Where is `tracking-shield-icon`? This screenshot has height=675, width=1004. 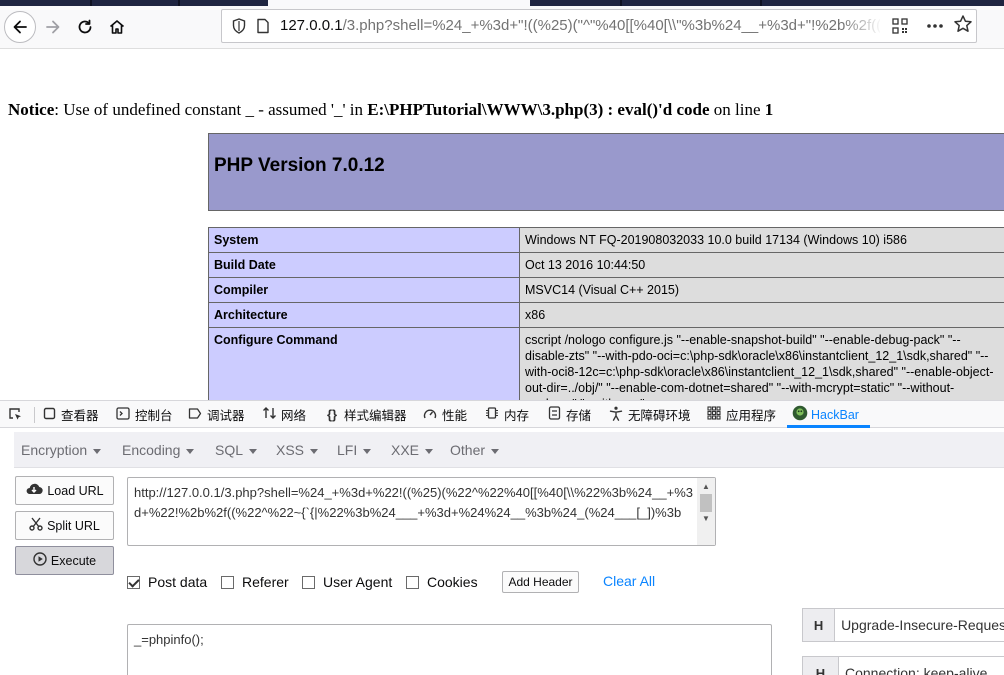 tracking-shield-icon is located at coordinates (239, 28).